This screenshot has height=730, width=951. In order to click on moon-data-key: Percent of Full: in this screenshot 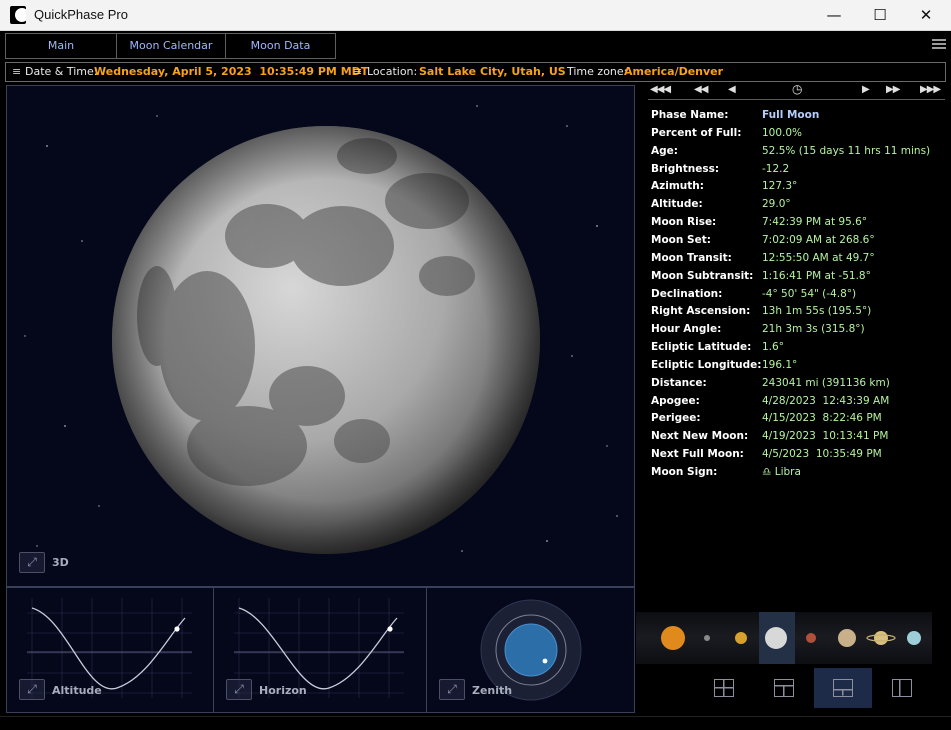, I will do `click(696, 132)`.